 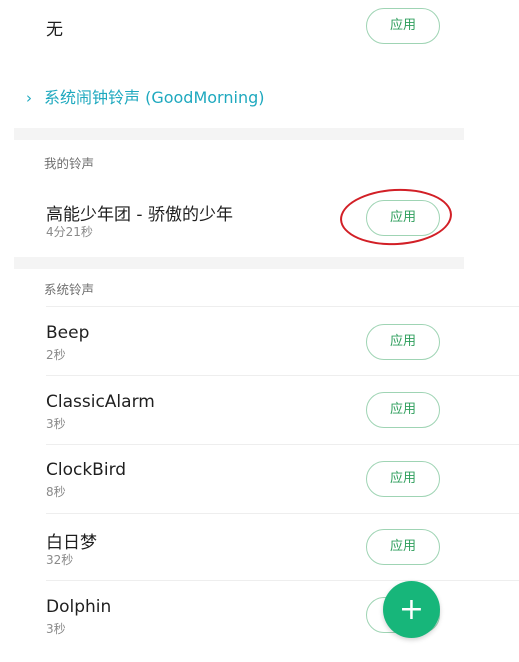 What do you see at coordinates (56, 492) in the screenshot?
I see `ringtone-duration: 8秒` at bounding box center [56, 492].